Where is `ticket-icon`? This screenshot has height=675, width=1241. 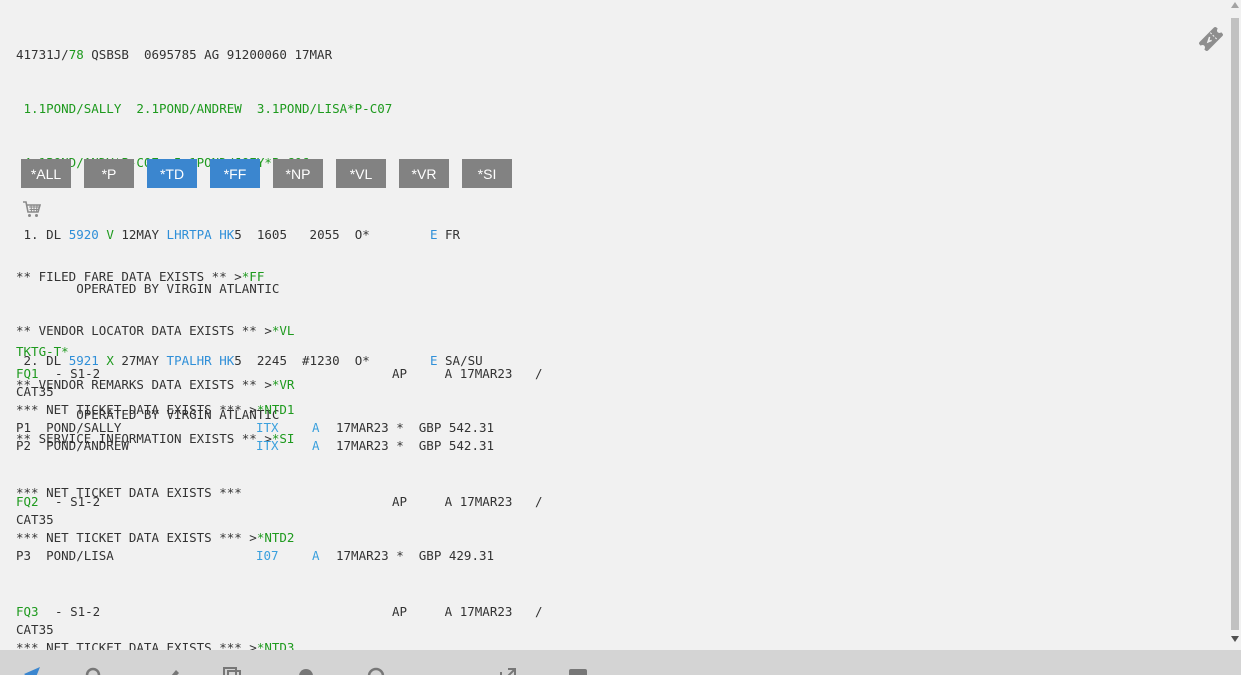 ticket-icon is located at coordinates (1211, 39).